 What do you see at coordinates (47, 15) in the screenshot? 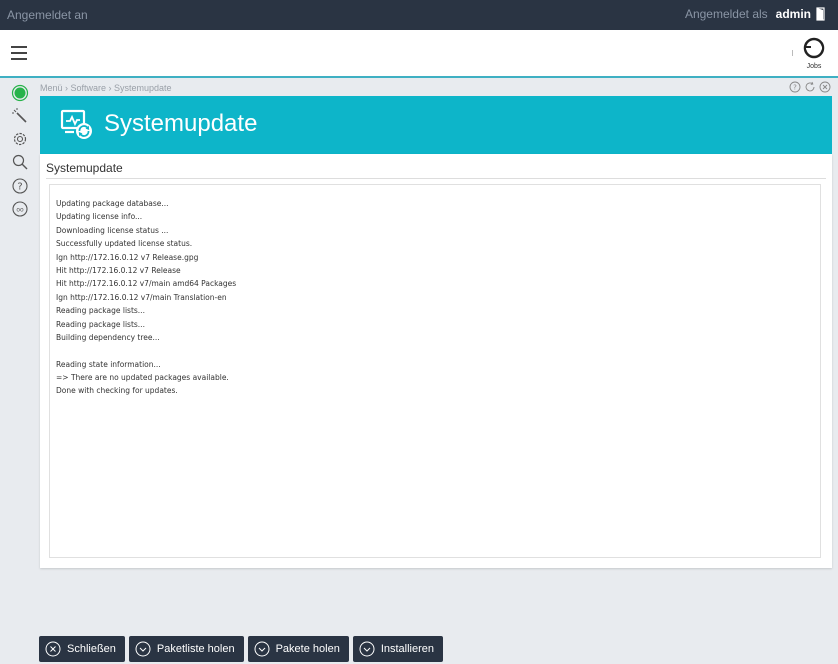
I see `login-status-text: Angemeldet an` at bounding box center [47, 15].